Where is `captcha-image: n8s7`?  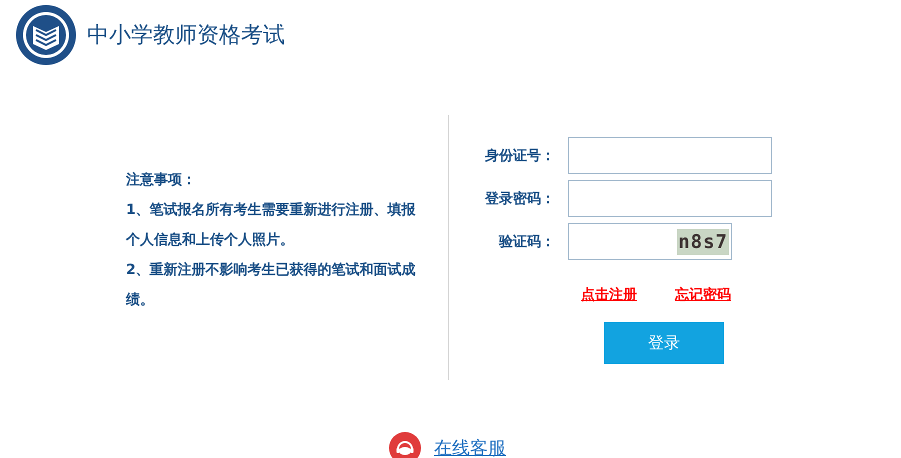 captcha-image: n8s7 is located at coordinates (703, 241).